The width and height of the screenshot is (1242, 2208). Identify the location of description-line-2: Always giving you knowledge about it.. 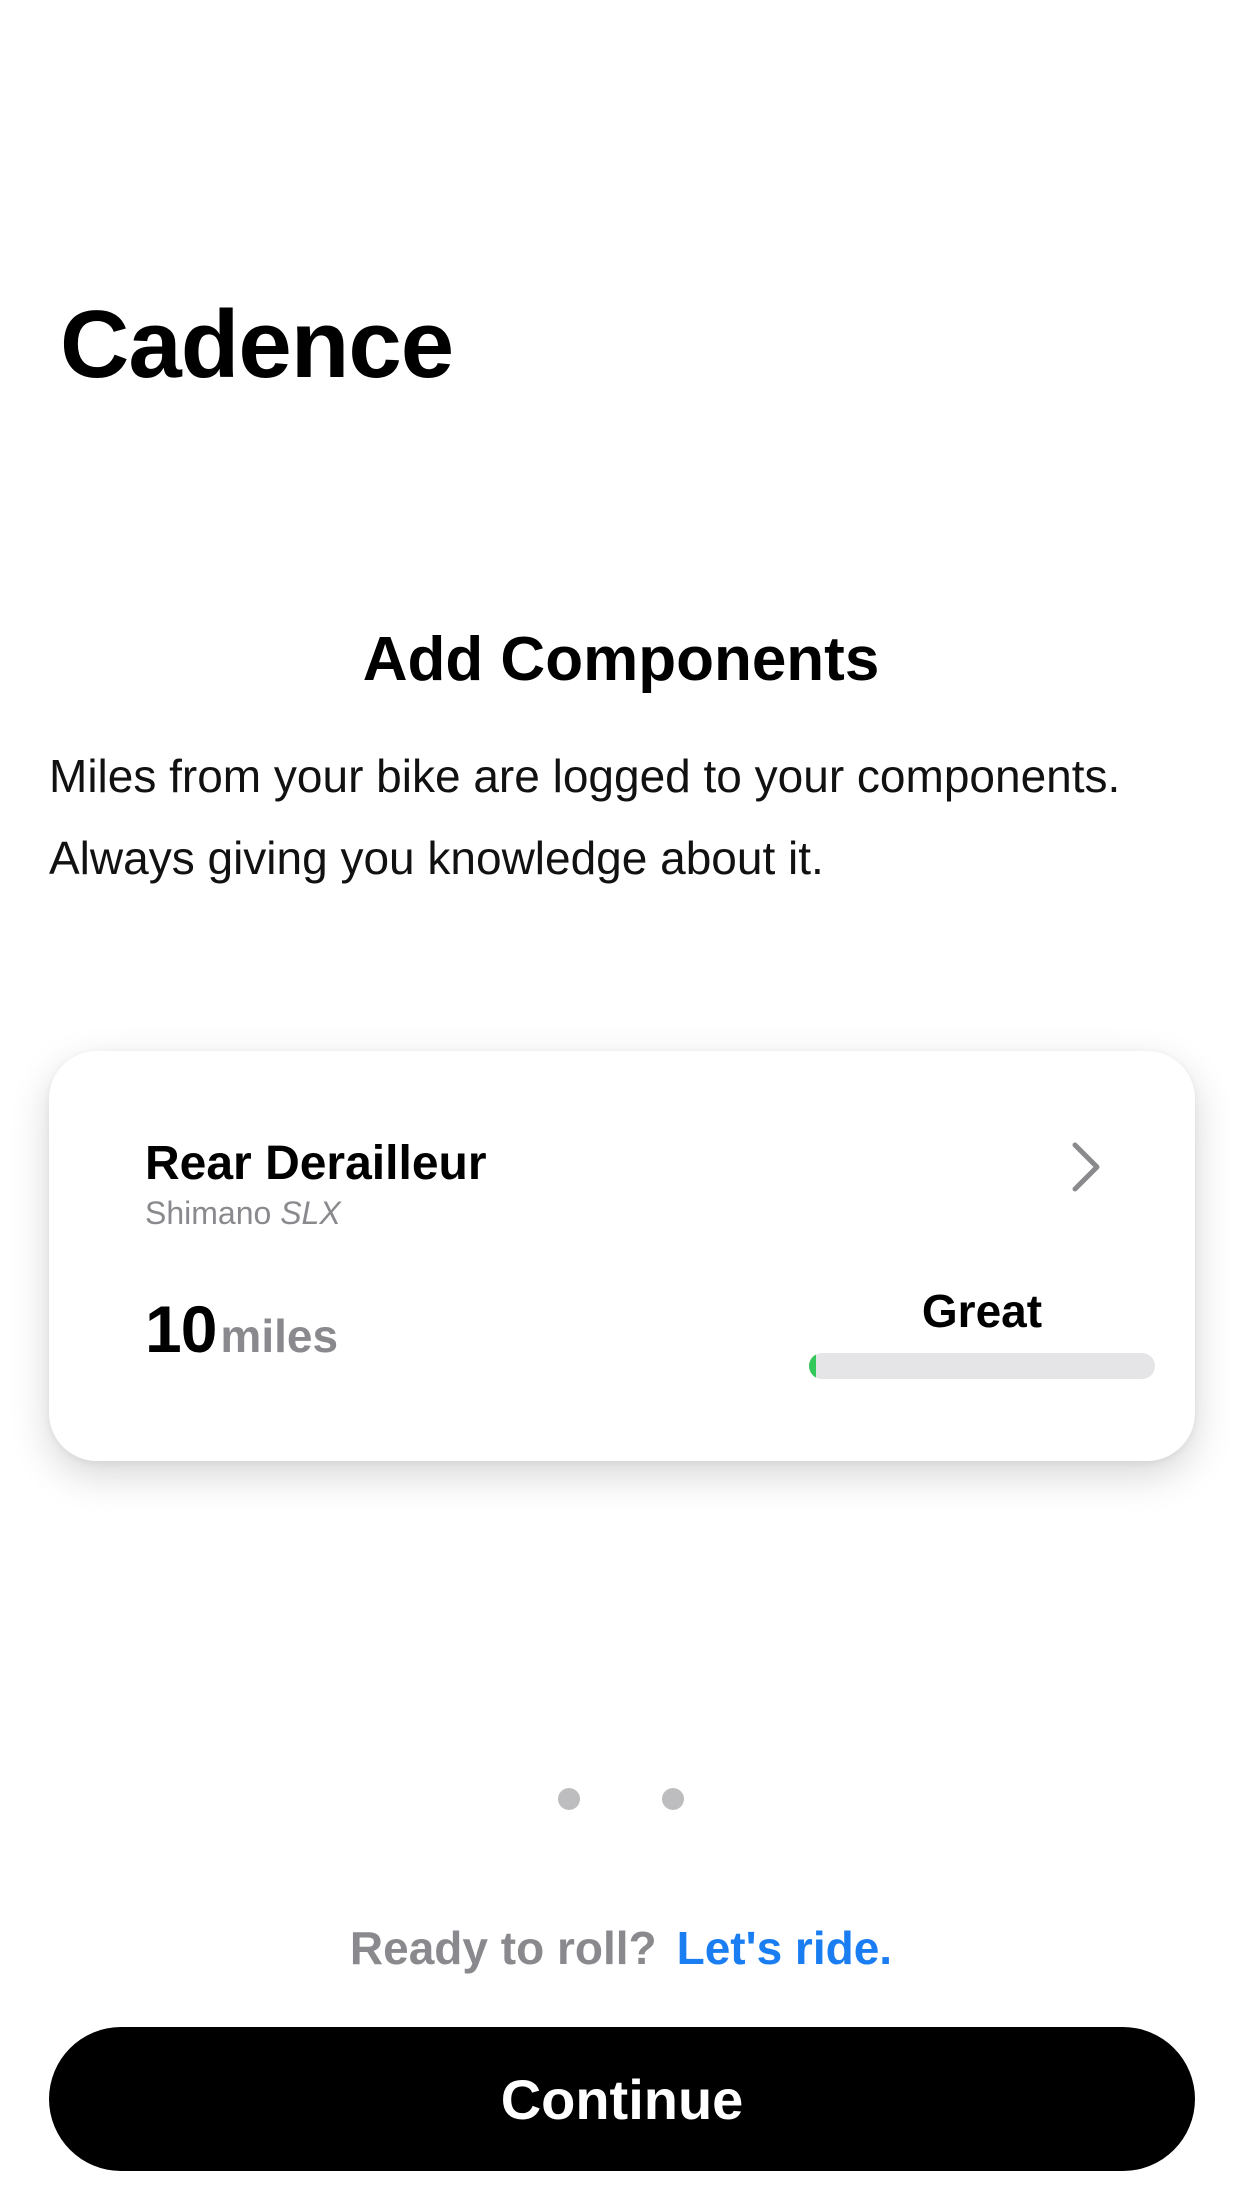
(436, 858).